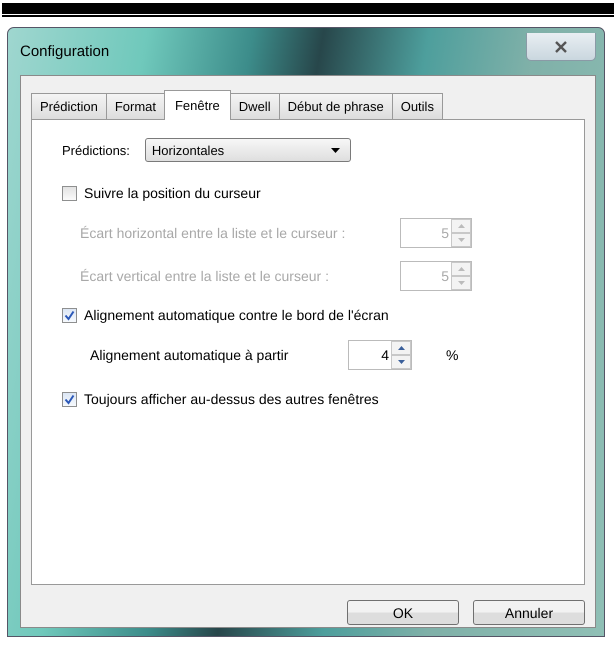  Describe the element at coordinates (255, 106) in the screenshot. I see `tab: Dwell` at that location.